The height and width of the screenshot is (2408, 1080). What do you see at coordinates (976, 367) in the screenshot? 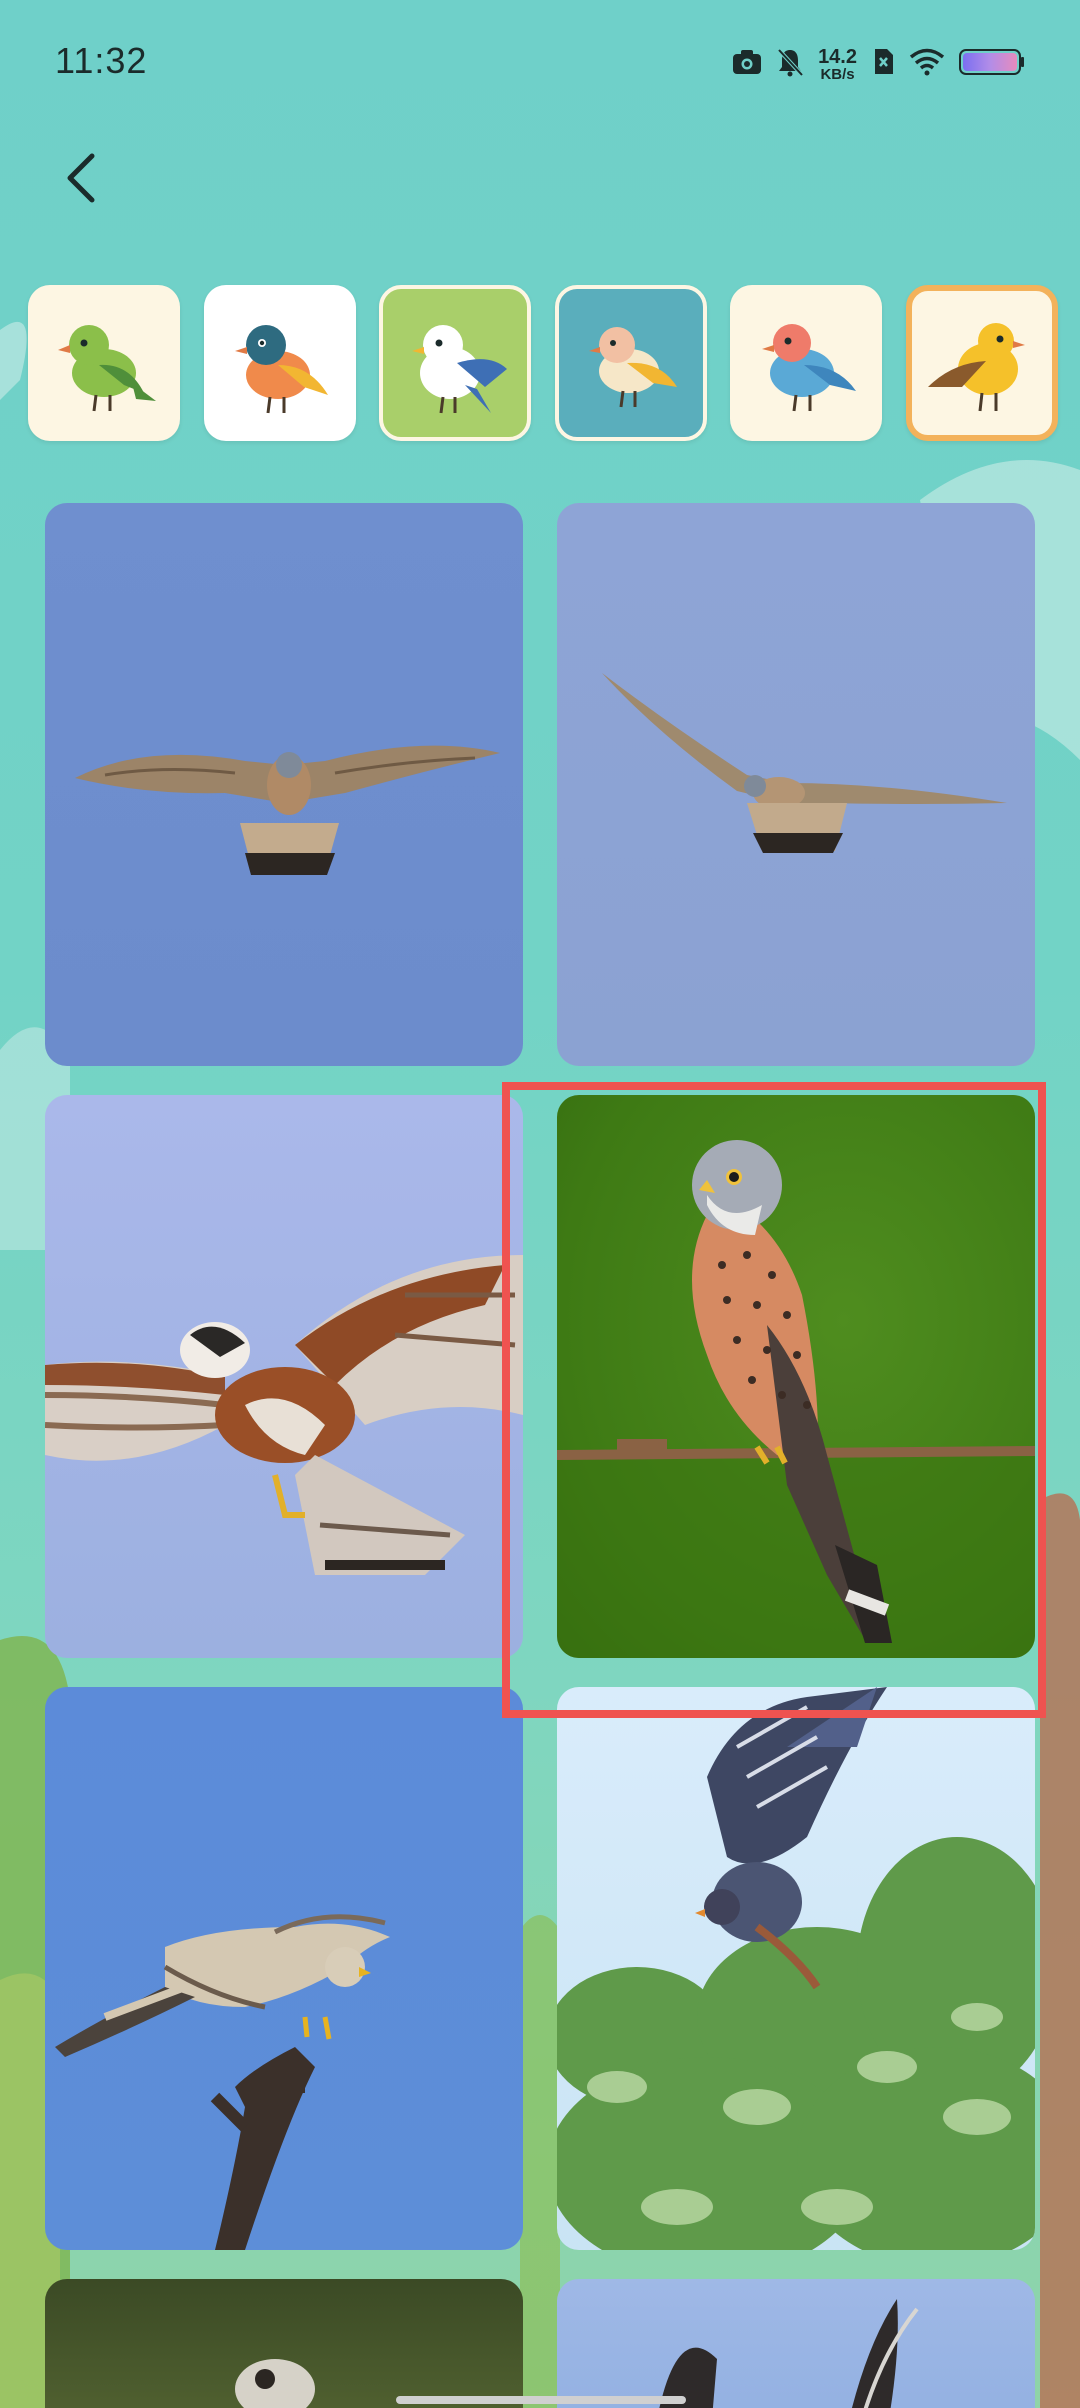
I see `yellow-brown-bird-icon` at bounding box center [976, 367].